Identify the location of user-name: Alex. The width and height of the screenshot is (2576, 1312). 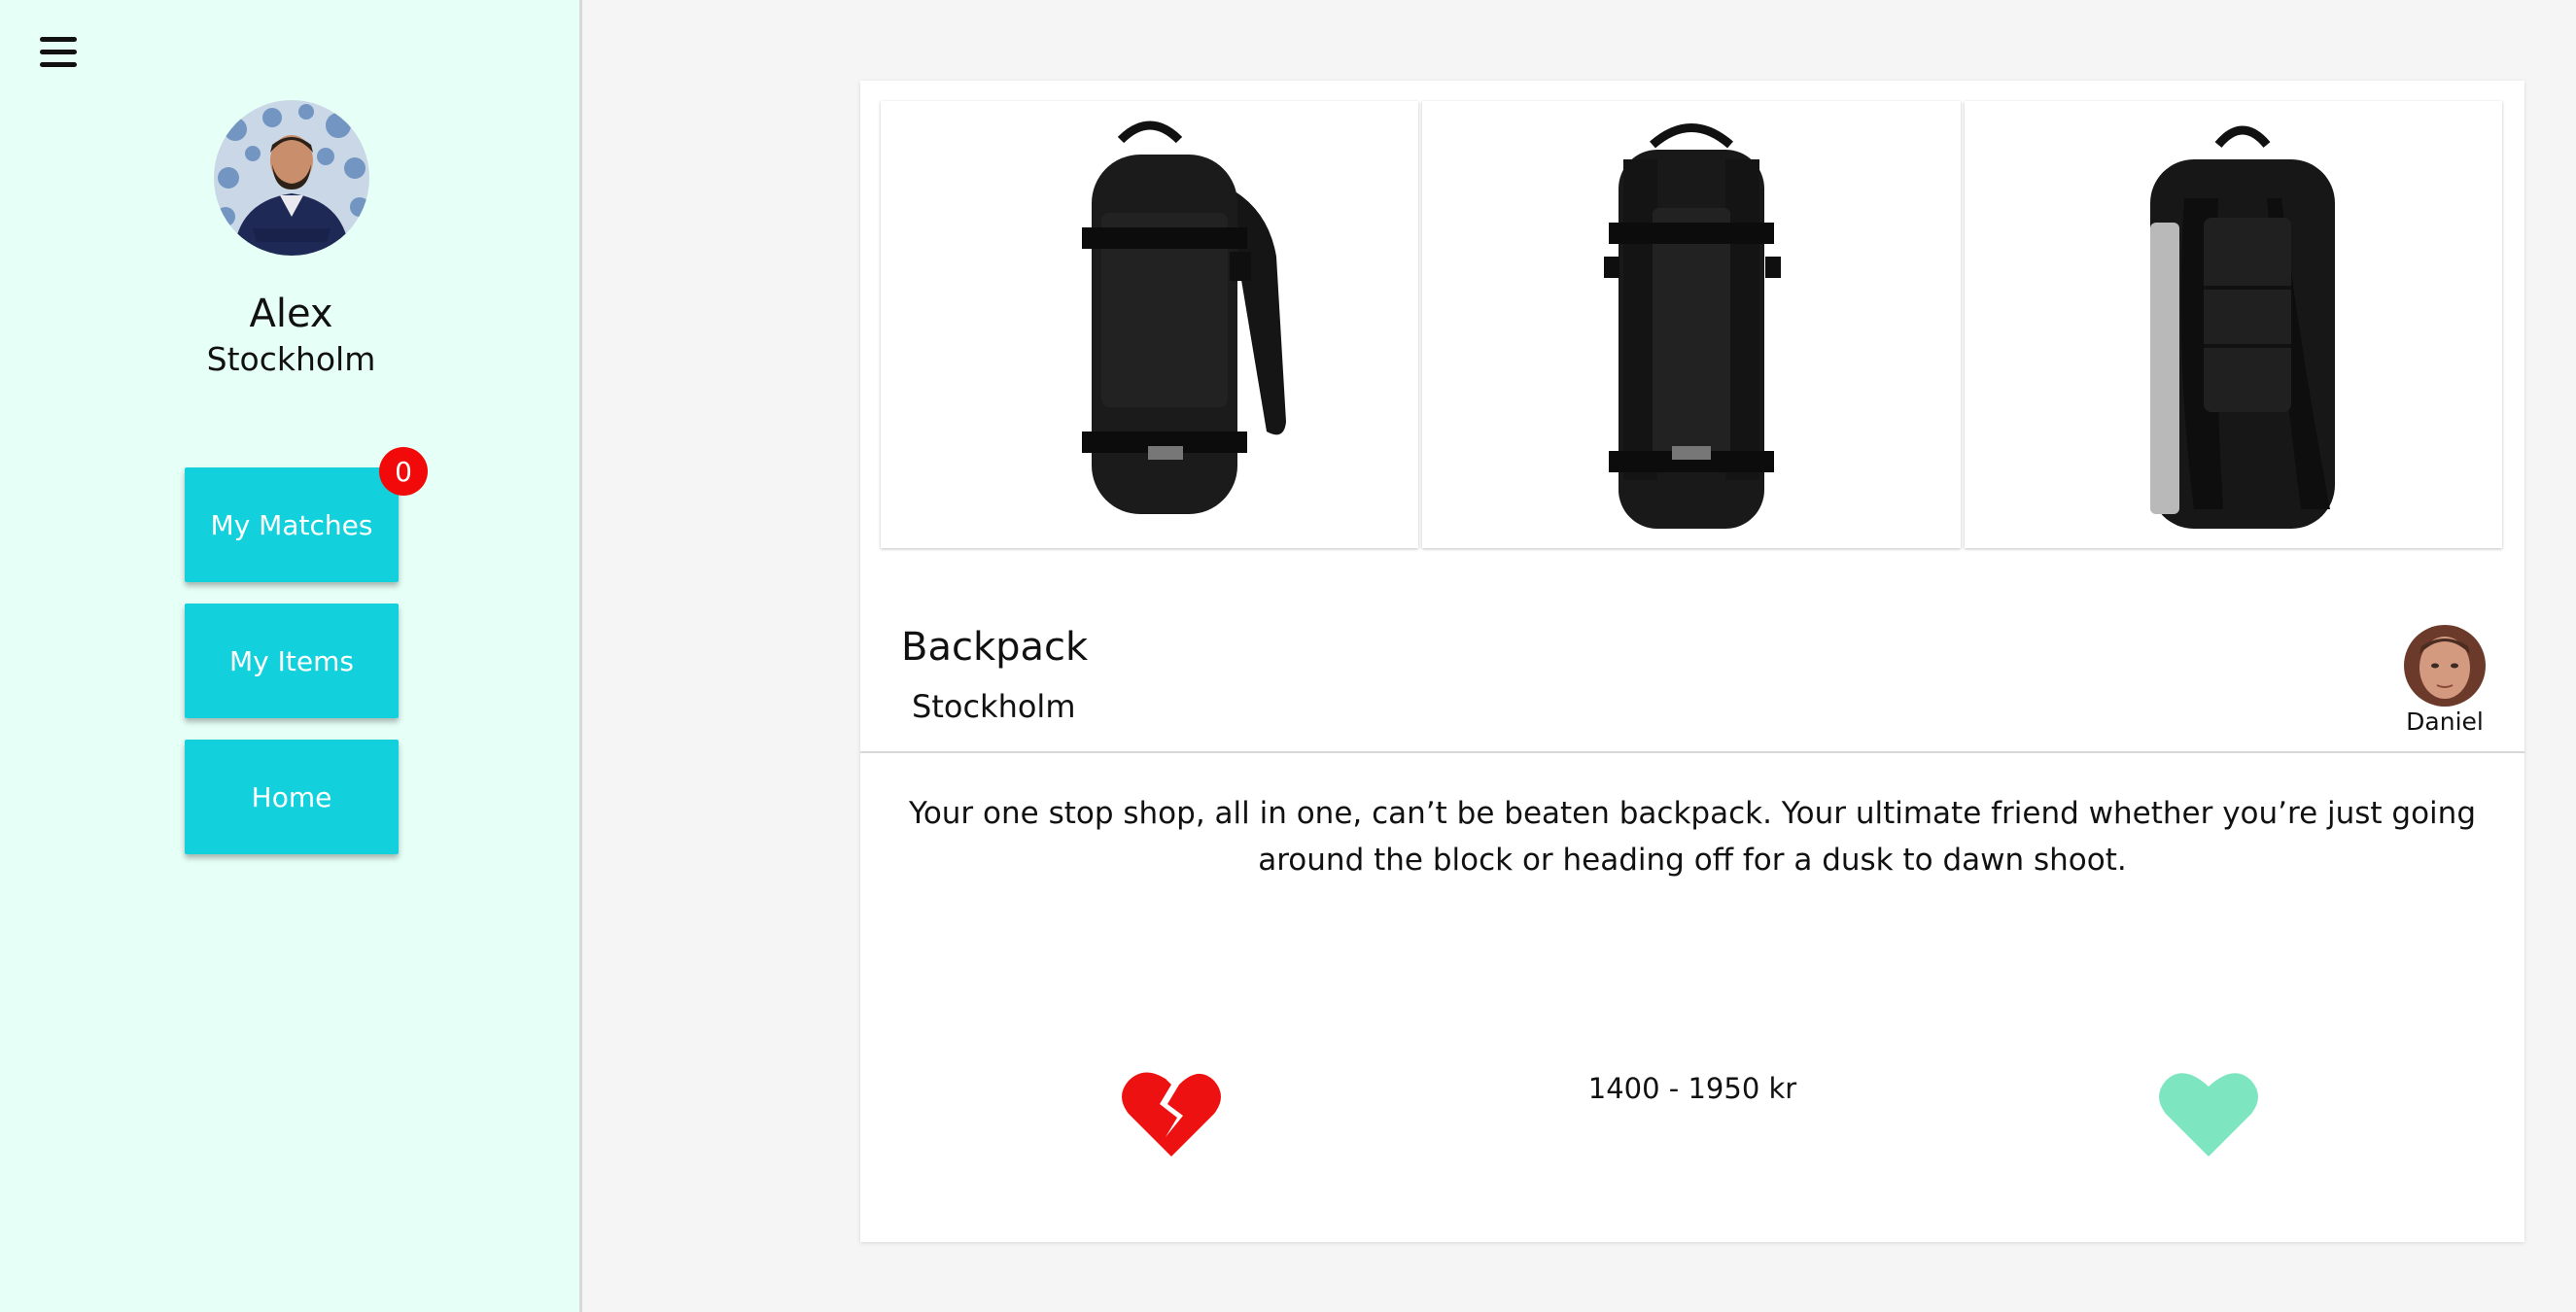
(291, 314).